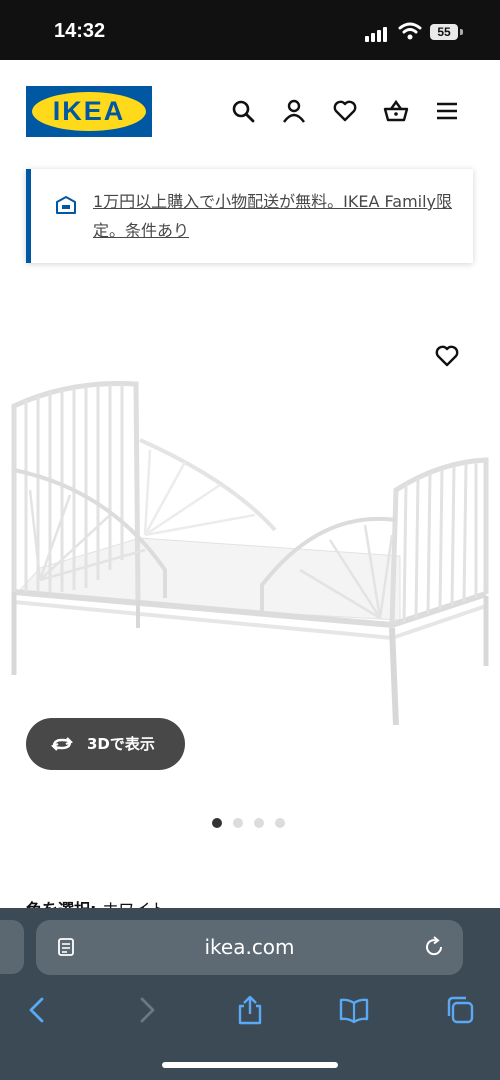 The image size is (500, 1080). What do you see at coordinates (80, 31) in the screenshot?
I see `status-time: 14:32` at bounding box center [80, 31].